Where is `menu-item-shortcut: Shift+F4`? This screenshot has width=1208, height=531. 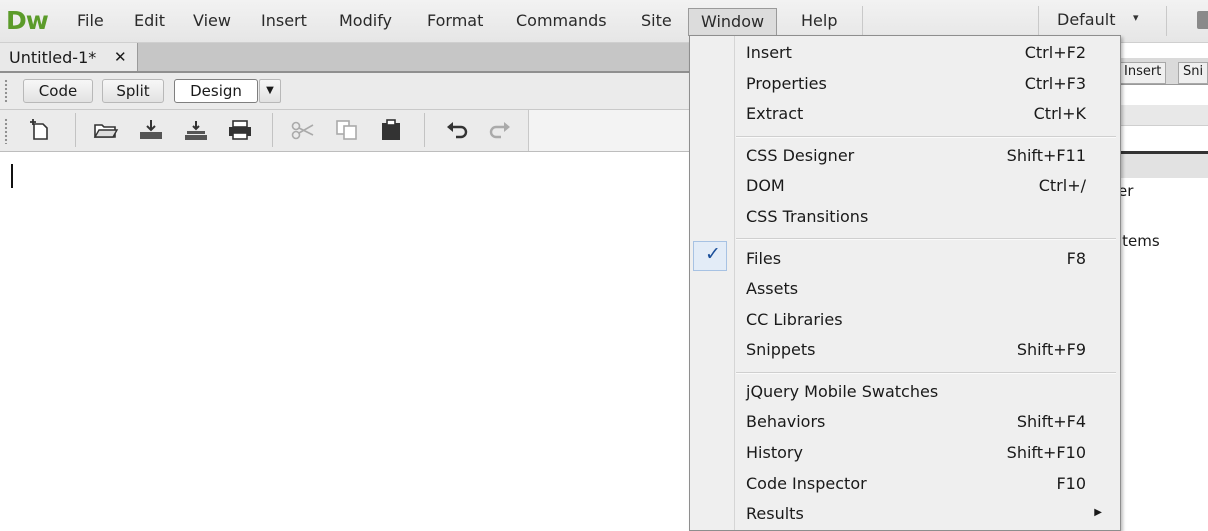
menu-item-shortcut: Shift+F4 is located at coordinates (1051, 421).